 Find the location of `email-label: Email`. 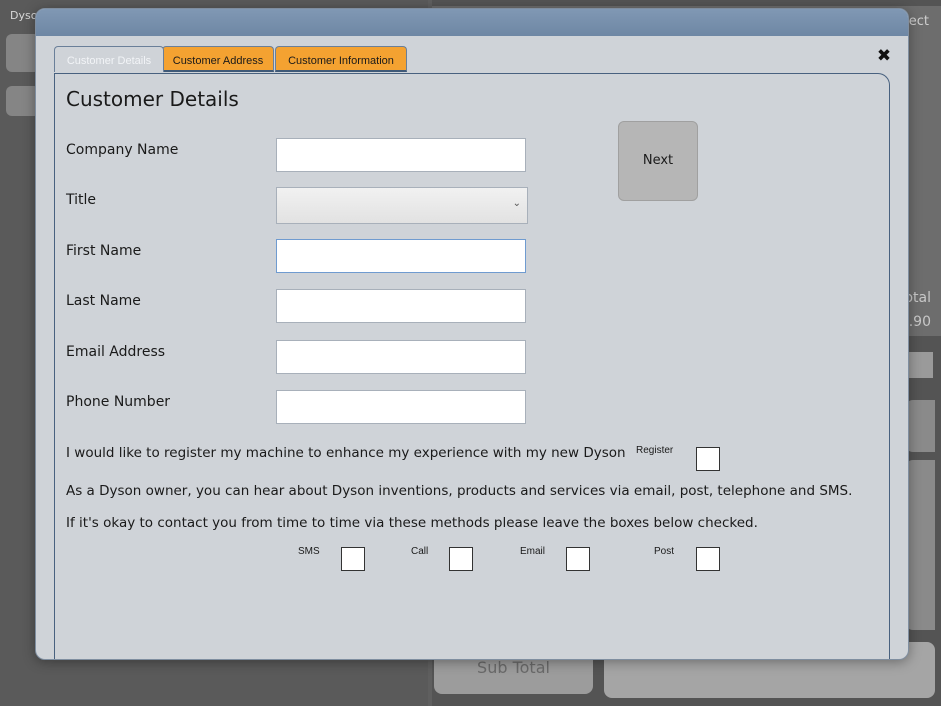

email-label: Email is located at coordinates (533, 551).